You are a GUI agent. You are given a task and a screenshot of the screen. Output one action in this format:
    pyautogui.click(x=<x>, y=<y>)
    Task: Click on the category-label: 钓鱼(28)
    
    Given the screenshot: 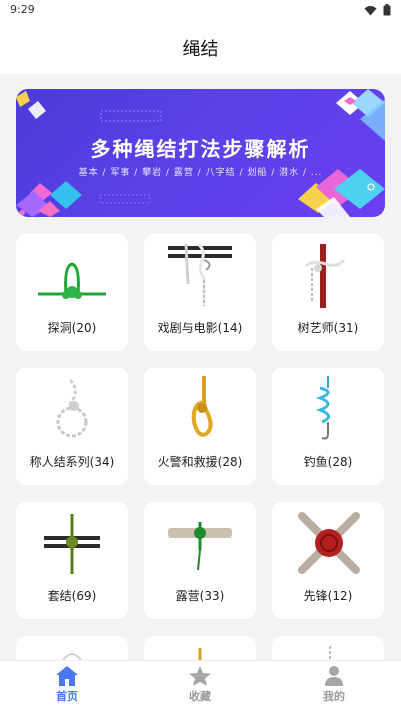 What is the action you would take?
    pyautogui.click(x=328, y=462)
    